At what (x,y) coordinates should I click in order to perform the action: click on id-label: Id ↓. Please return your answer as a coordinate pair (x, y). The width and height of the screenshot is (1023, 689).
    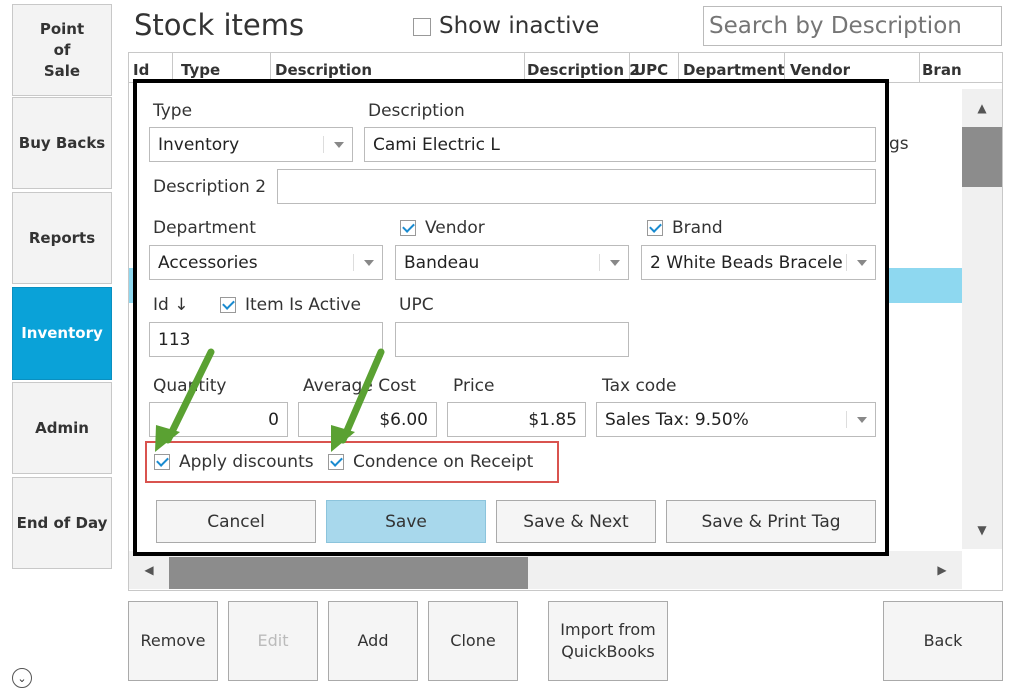
    Looking at the image, I should click on (170, 305).